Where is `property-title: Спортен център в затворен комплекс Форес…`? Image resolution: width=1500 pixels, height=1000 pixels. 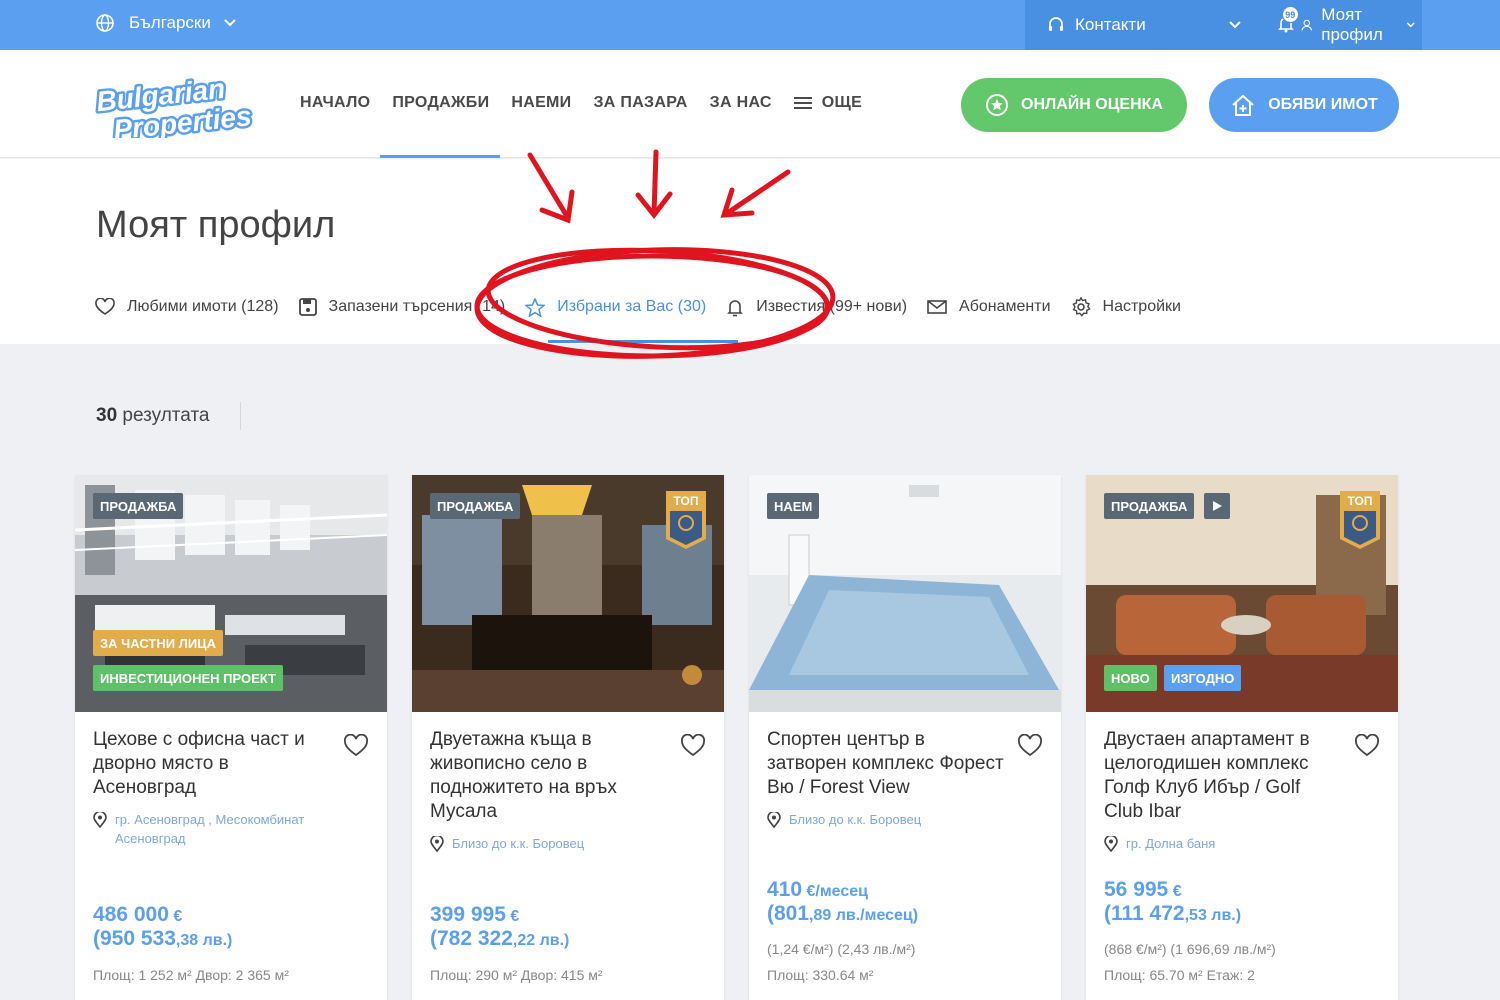
property-title: Спортен център в затворен комплекс Форес… is located at coordinates (887, 764).